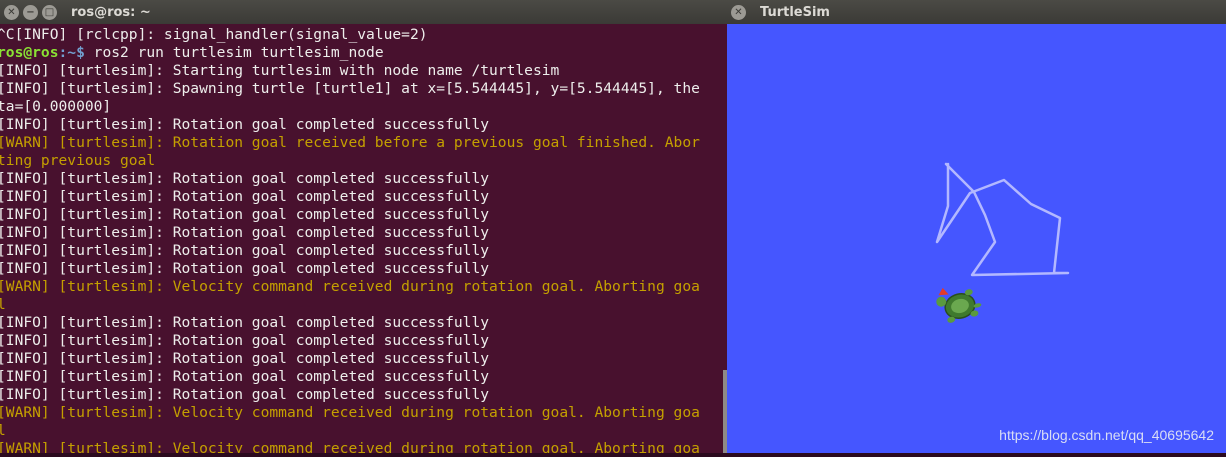 The width and height of the screenshot is (1226, 457). I want to click on terminal-titlebar: ✕ − □ ros@ros: ~, so click(363, 12).